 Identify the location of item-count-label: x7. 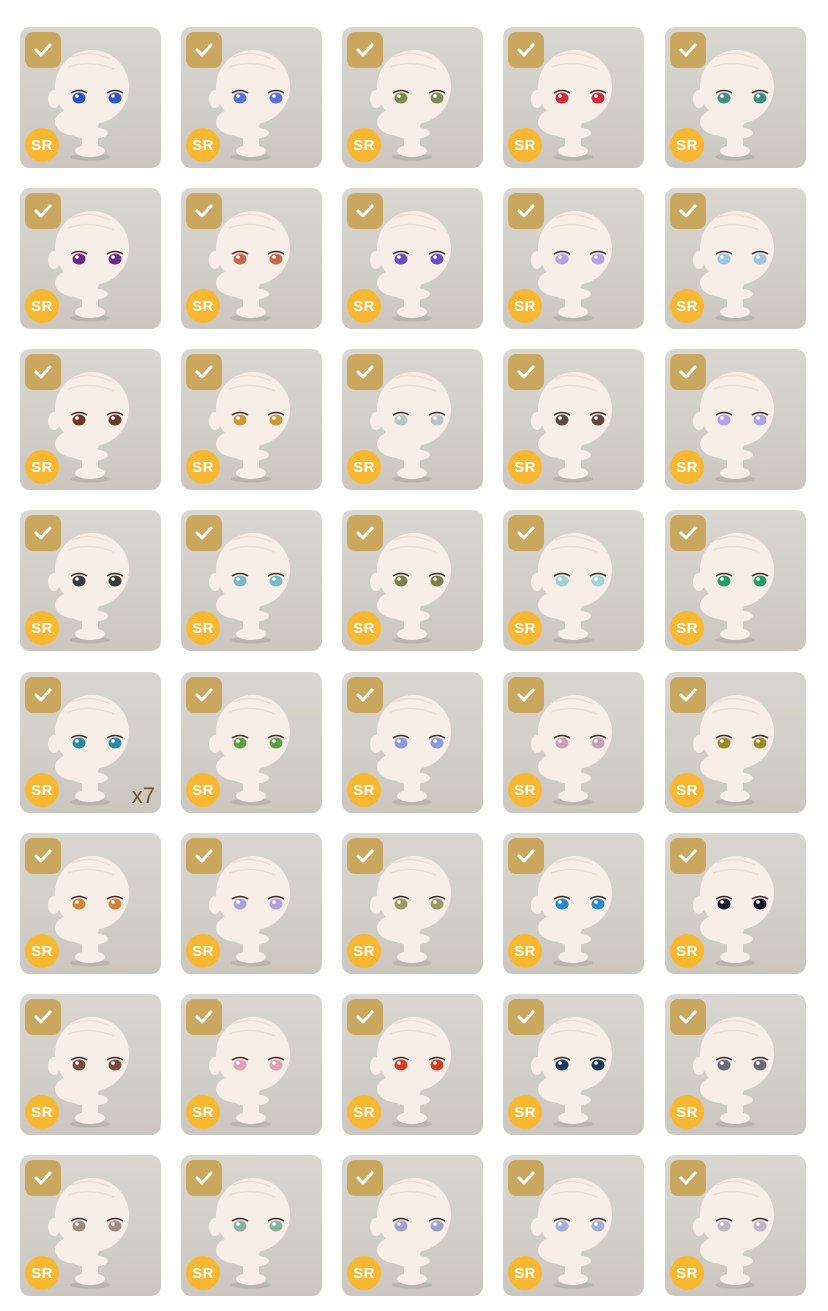
(143, 795).